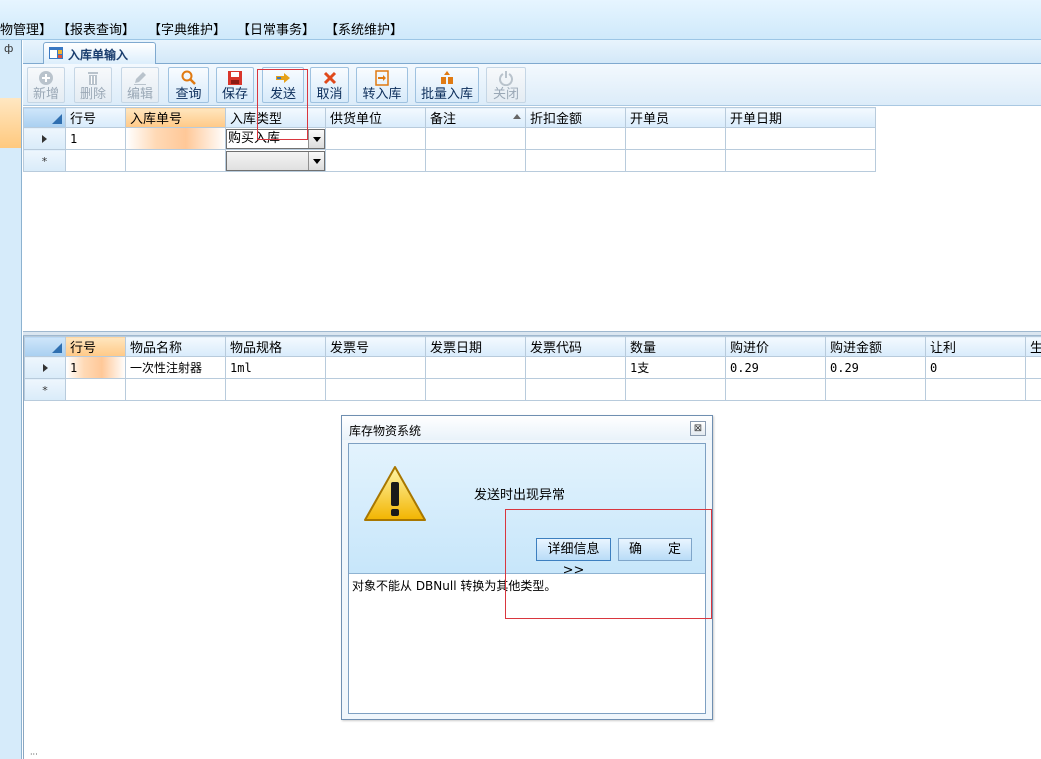  What do you see at coordinates (575, 138) in the screenshot?
I see `cell-discount` at bounding box center [575, 138].